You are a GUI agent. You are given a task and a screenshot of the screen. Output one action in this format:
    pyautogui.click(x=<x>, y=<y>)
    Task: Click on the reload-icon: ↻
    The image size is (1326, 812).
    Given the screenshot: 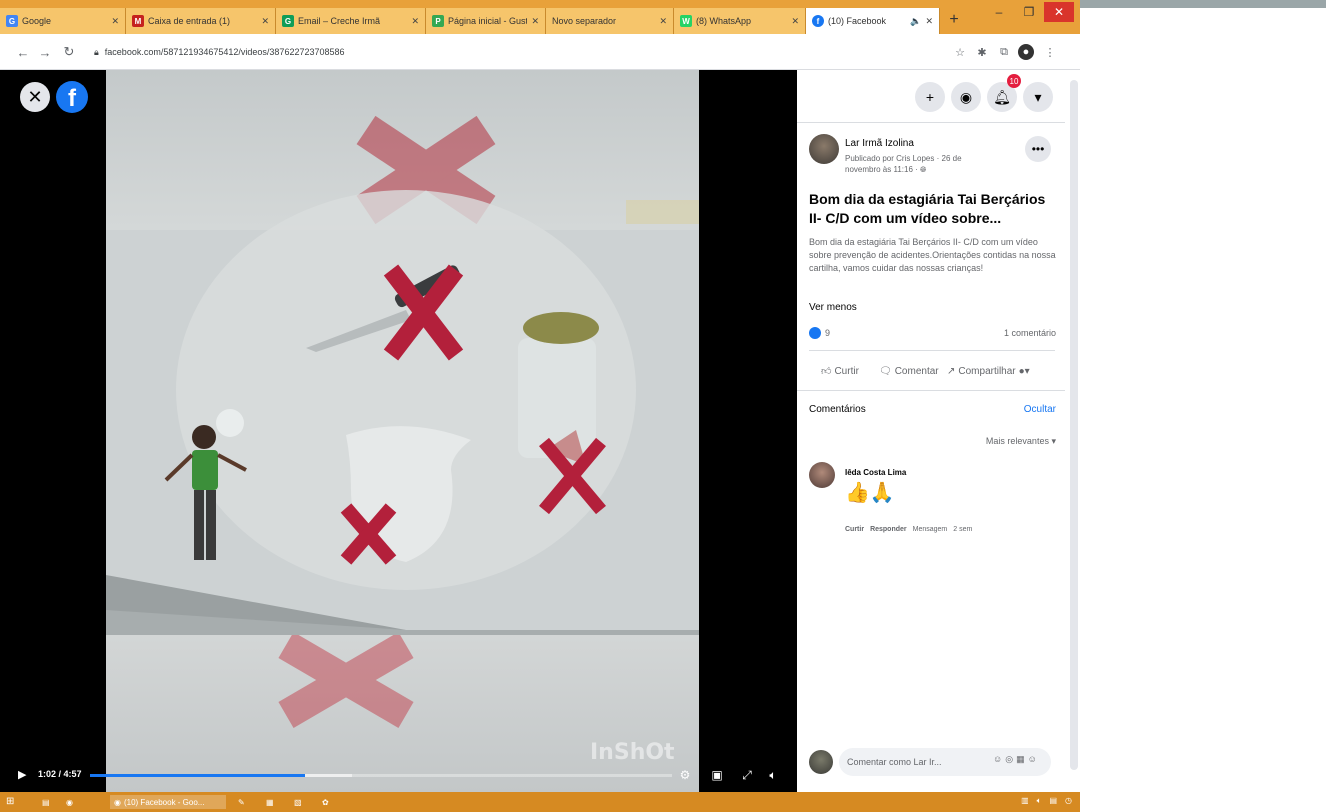 What is the action you would take?
    pyautogui.click(x=69, y=52)
    